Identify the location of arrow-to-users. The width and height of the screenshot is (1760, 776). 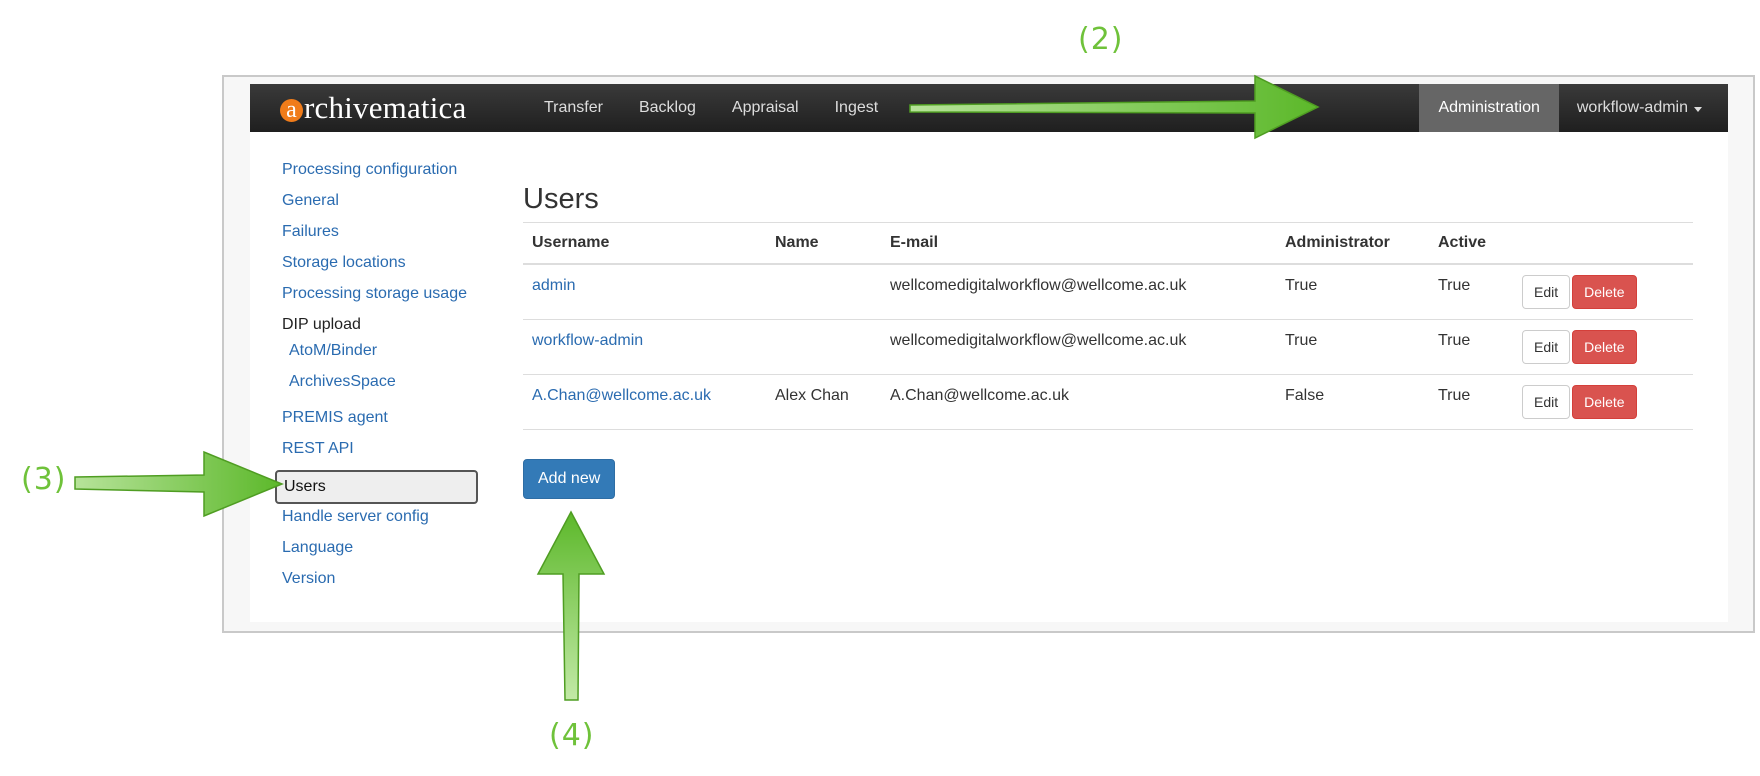
(179, 484).